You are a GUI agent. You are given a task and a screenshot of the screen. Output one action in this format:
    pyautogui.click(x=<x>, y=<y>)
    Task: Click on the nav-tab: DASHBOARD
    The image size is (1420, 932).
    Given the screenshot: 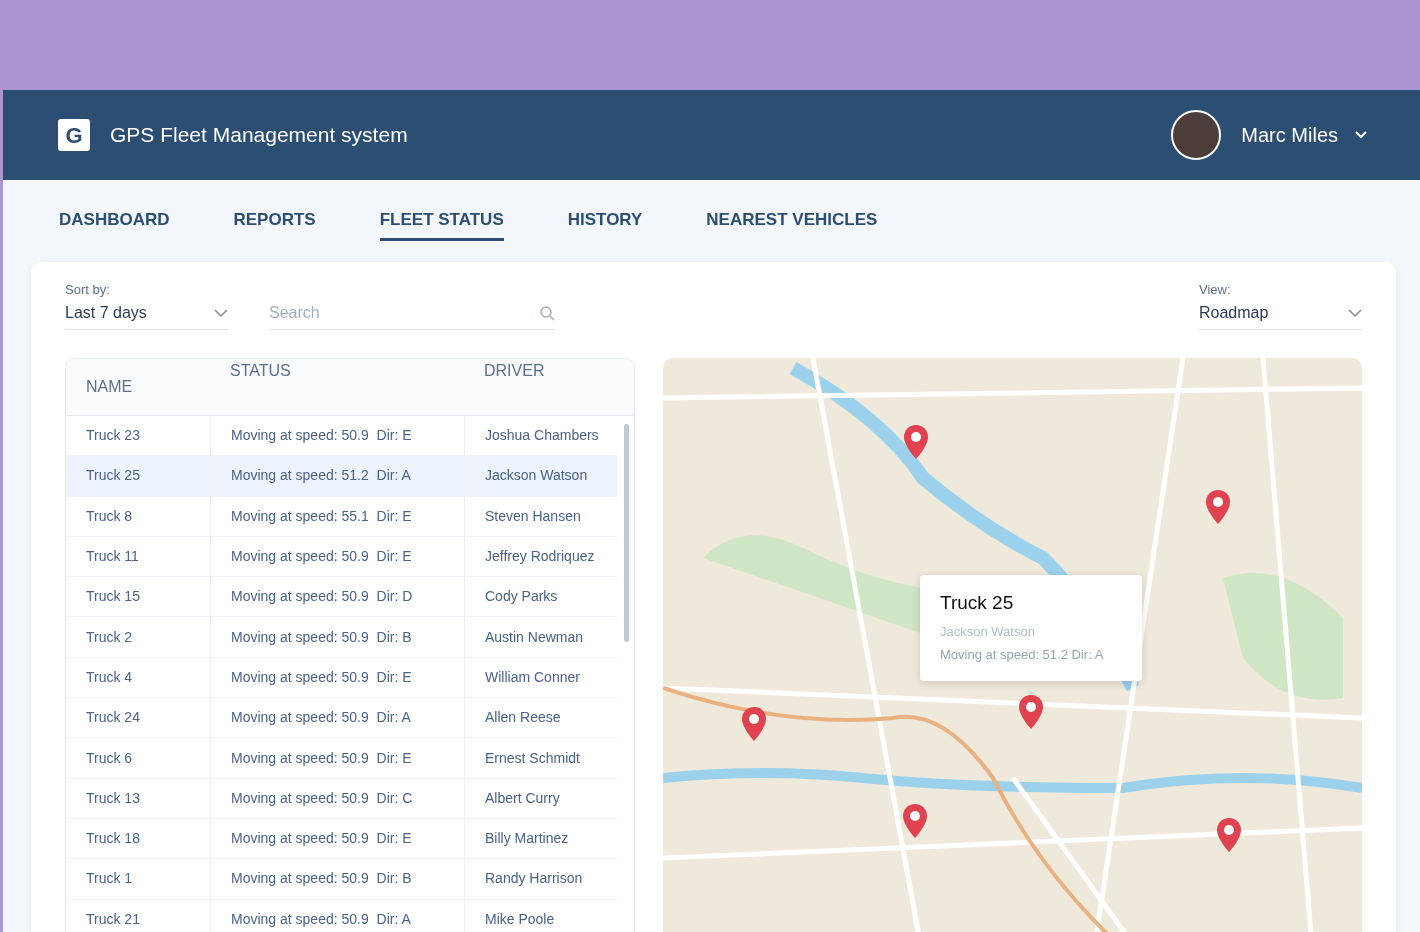 What is the action you would take?
    pyautogui.click(x=114, y=221)
    